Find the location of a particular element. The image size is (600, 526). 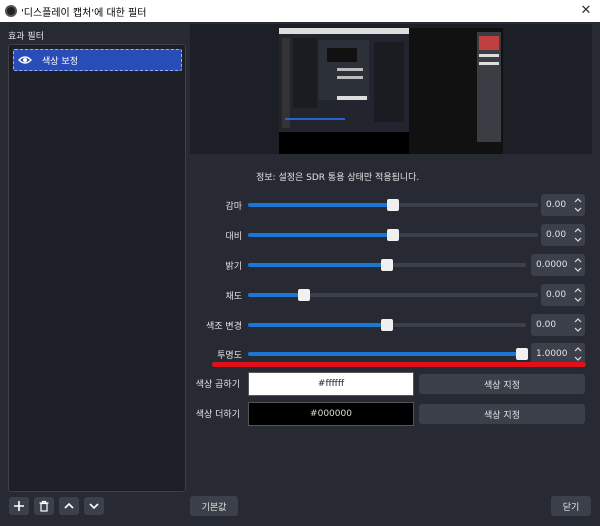

effect-filters-label: 효과 필터 is located at coordinates (26, 37).